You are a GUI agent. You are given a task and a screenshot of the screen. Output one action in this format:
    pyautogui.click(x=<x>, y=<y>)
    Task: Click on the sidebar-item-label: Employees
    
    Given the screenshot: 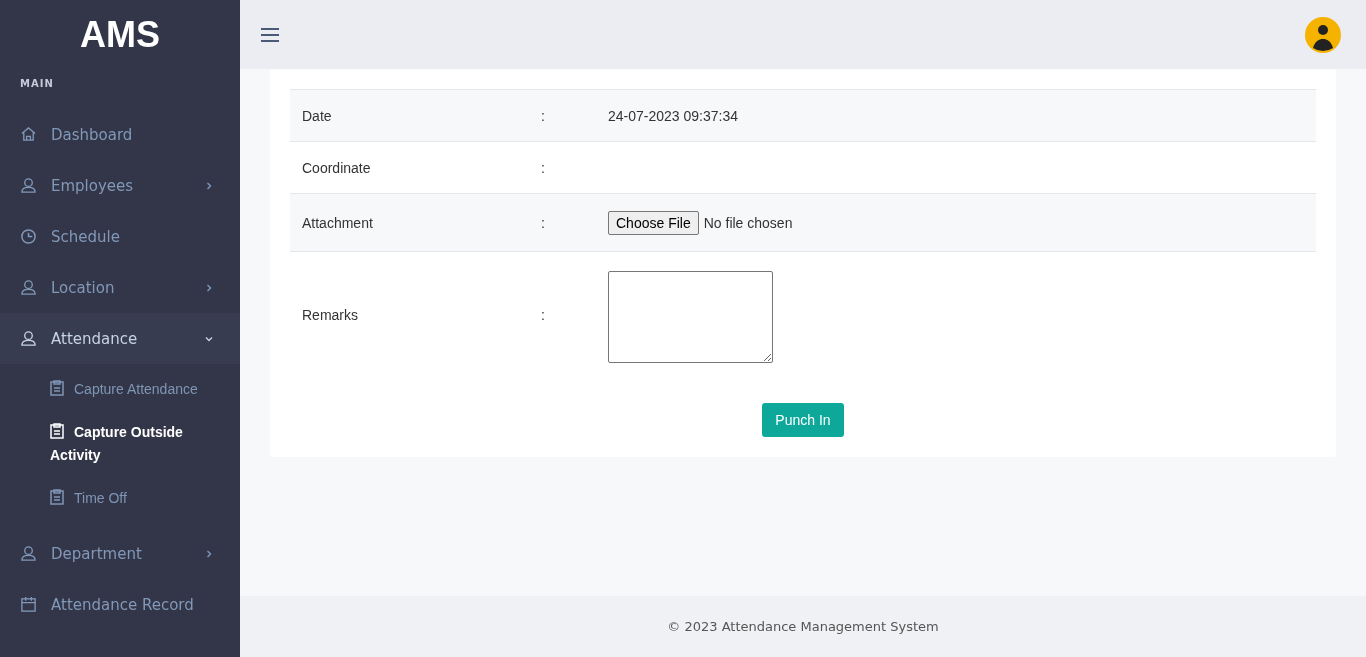 What is the action you would take?
    pyautogui.click(x=93, y=185)
    